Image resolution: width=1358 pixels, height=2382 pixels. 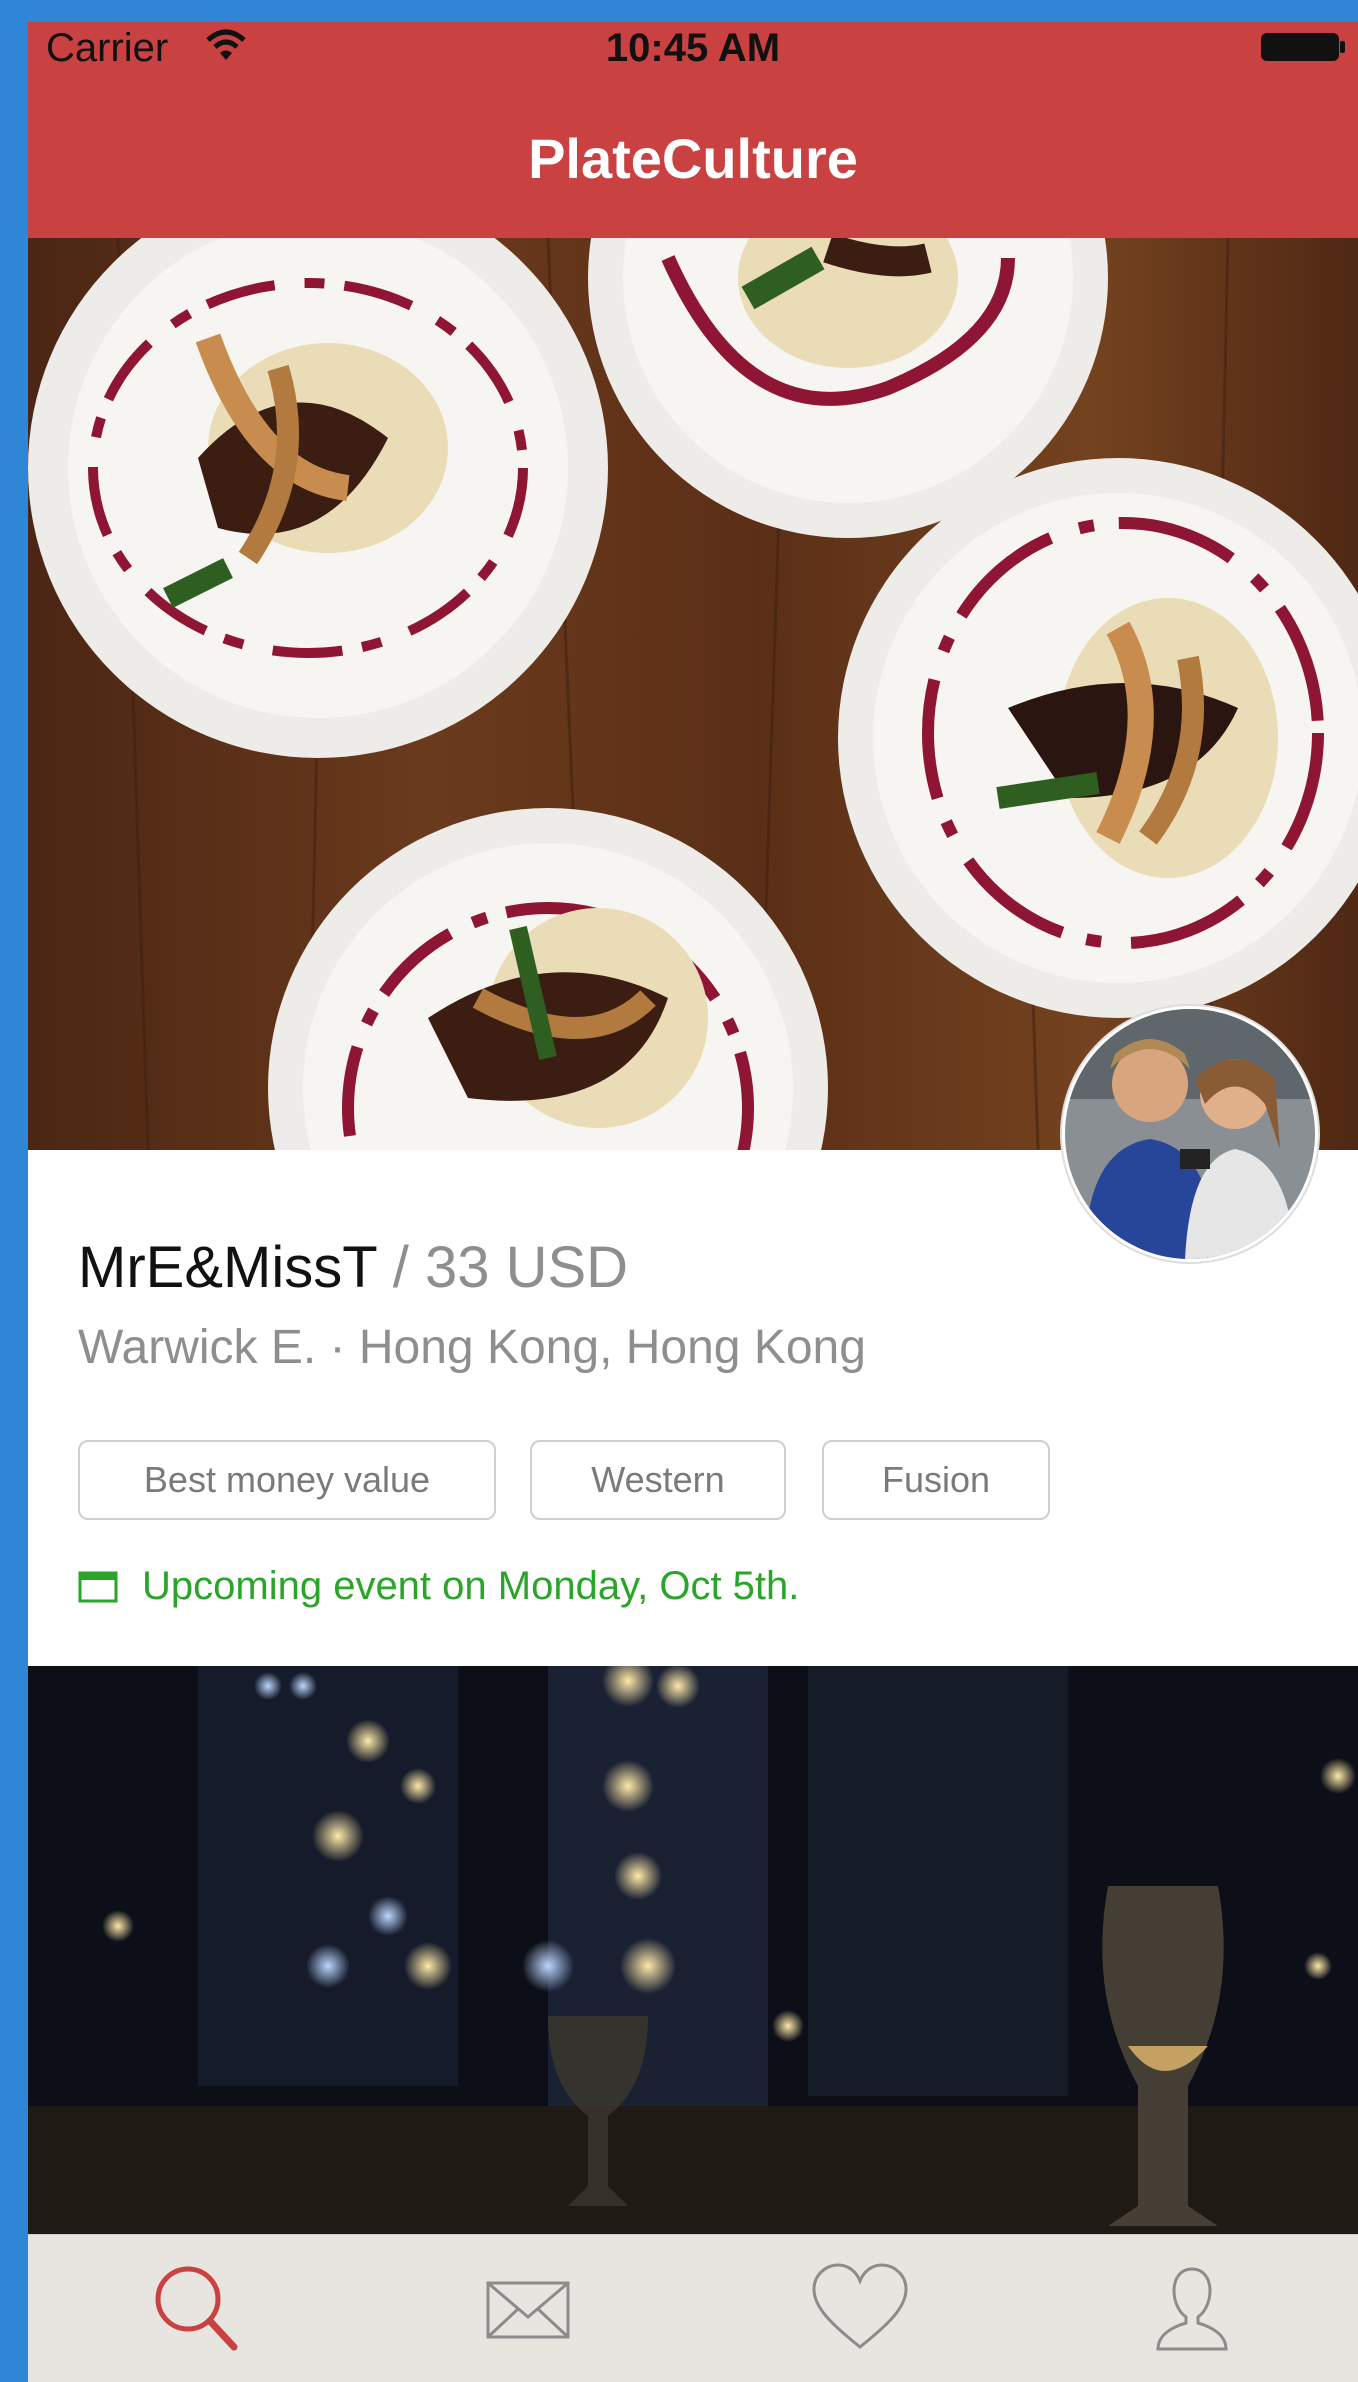 What do you see at coordinates (1303, 47) in the screenshot?
I see `battery-icon` at bounding box center [1303, 47].